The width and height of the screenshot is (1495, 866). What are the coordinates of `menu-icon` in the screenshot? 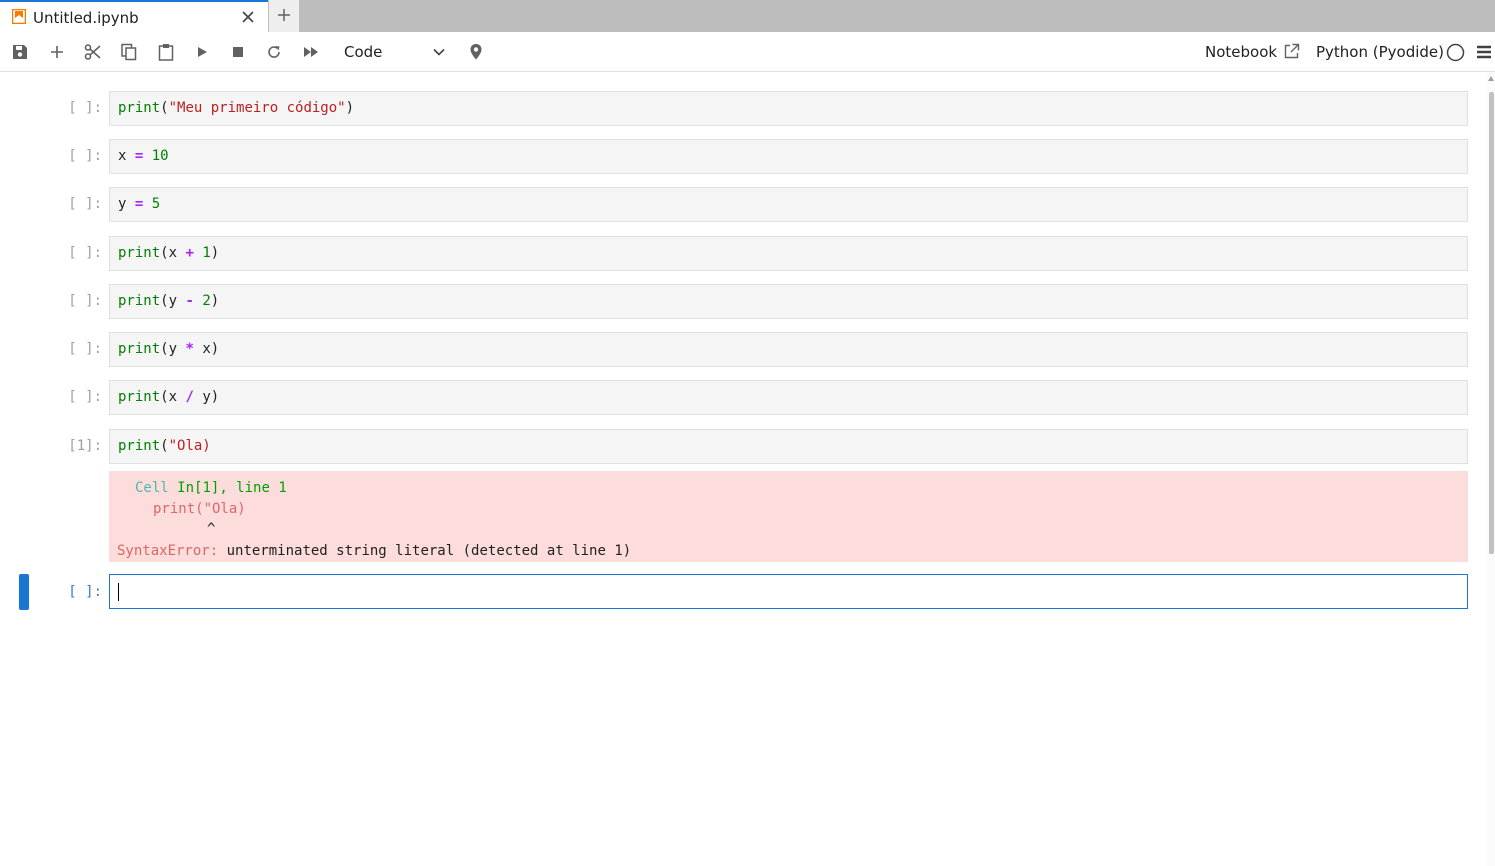 It's located at (1484, 52).